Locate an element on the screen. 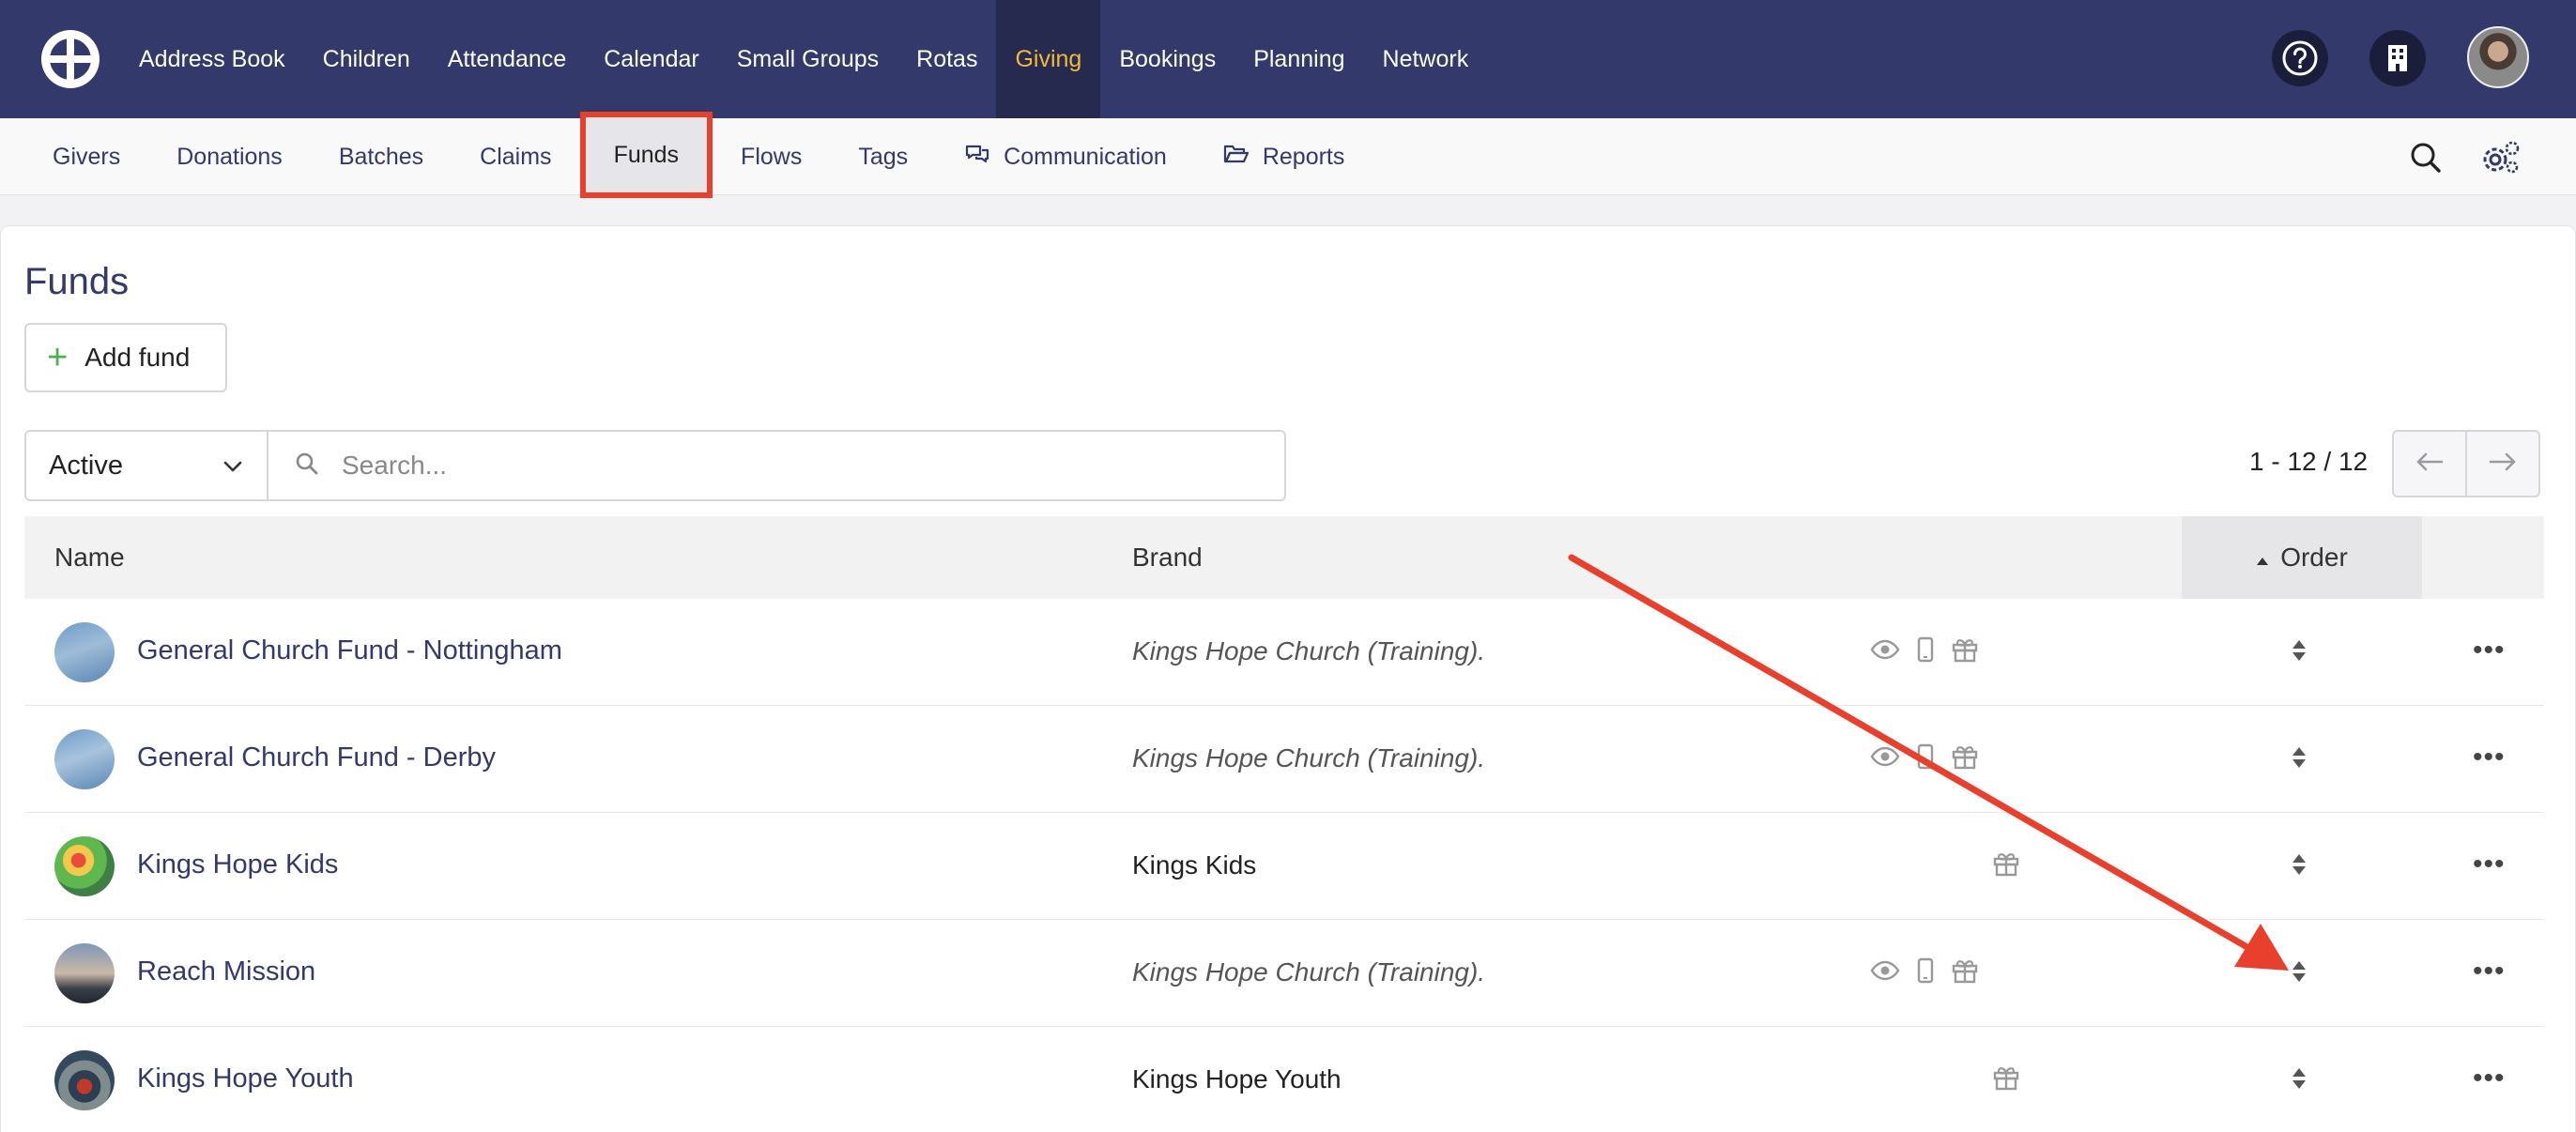  fund-name-link: General Church Fund - Derby is located at coordinates (317, 757).